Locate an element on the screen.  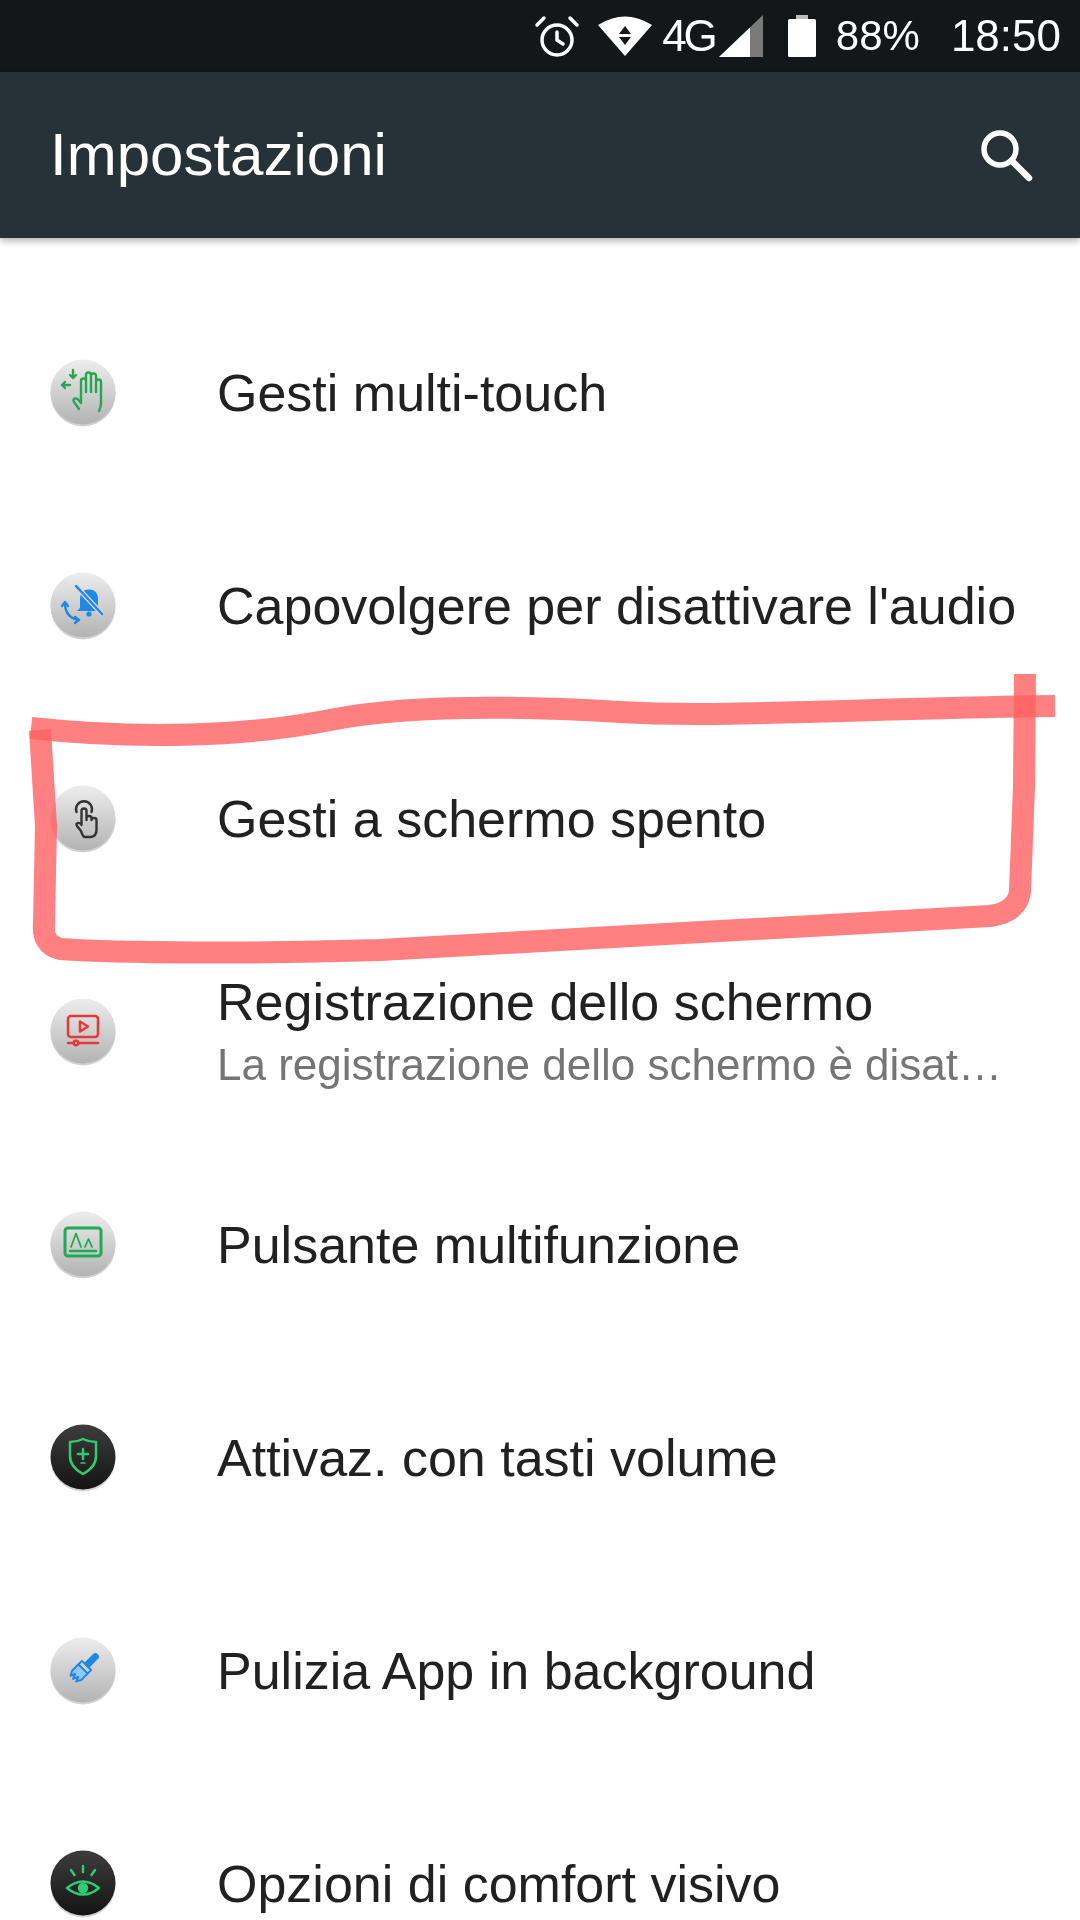
brush-icon is located at coordinates (83, 1670).